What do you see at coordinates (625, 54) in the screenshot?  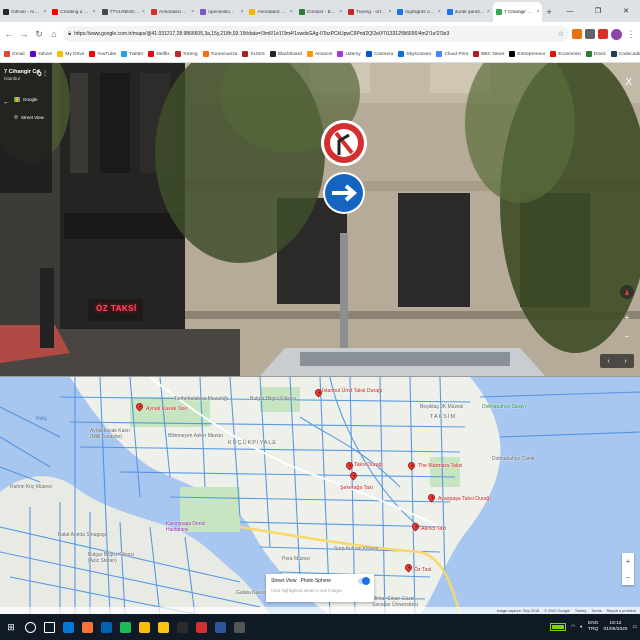 I see `bookmark-item: Codecademy` at bounding box center [625, 54].